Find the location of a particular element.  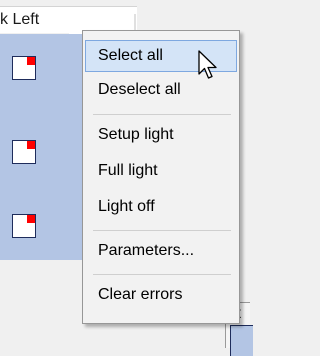

adjacent-panel-content is located at coordinates (241, 340).